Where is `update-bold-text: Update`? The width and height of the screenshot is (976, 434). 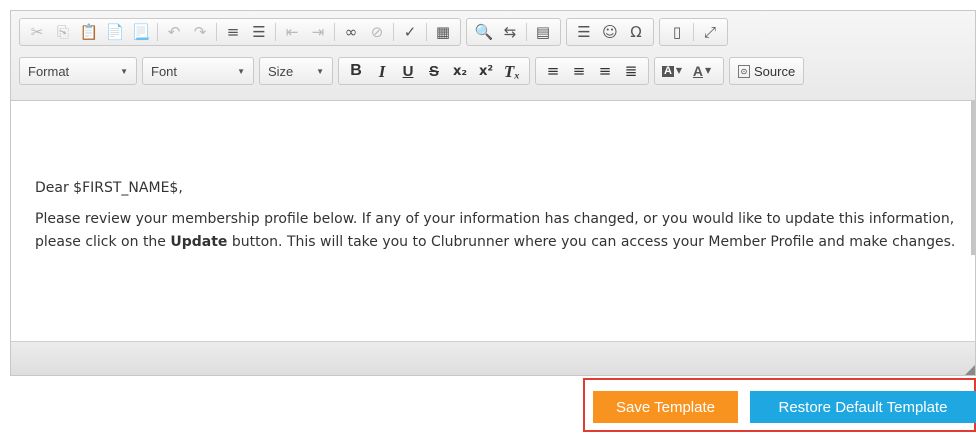
update-bold-text: Update is located at coordinates (199, 242).